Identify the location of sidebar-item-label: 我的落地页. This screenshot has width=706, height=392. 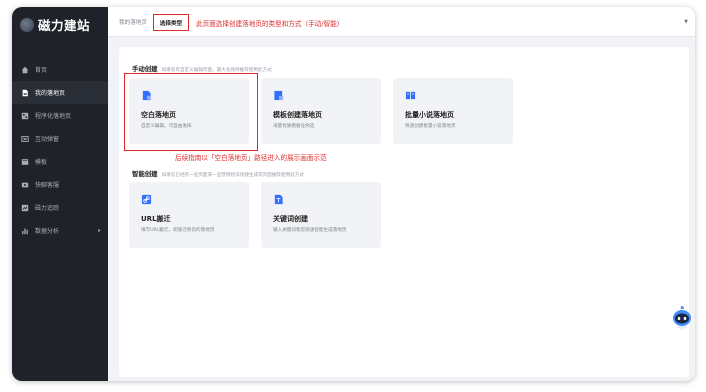
(50, 93).